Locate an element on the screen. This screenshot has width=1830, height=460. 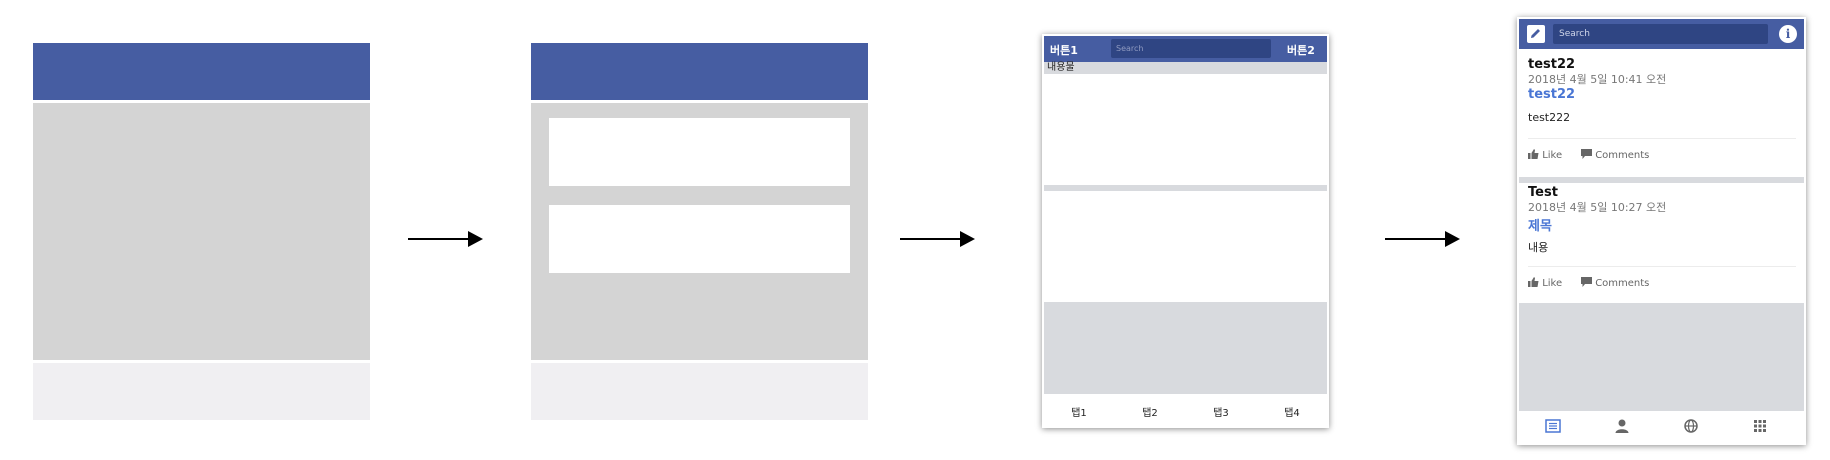
arrow-1-head is located at coordinates (475, 239).